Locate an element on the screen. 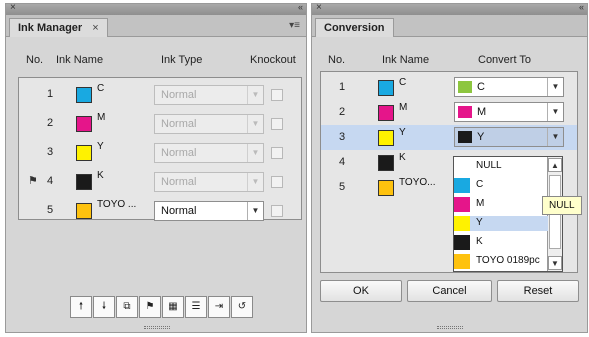 The width and height of the screenshot is (589, 337). tab-ink-manager: Ink Manager × is located at coordinates (58, 27).